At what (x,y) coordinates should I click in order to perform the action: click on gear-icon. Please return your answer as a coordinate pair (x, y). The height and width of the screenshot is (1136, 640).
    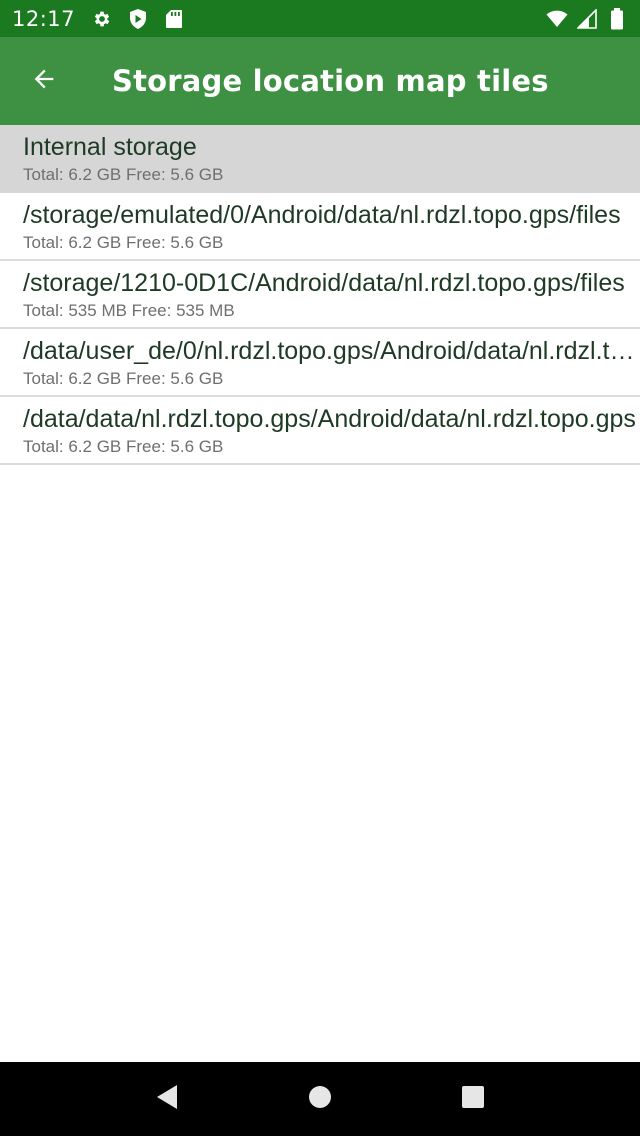
    Looking at the image, I should click on (102, 19).